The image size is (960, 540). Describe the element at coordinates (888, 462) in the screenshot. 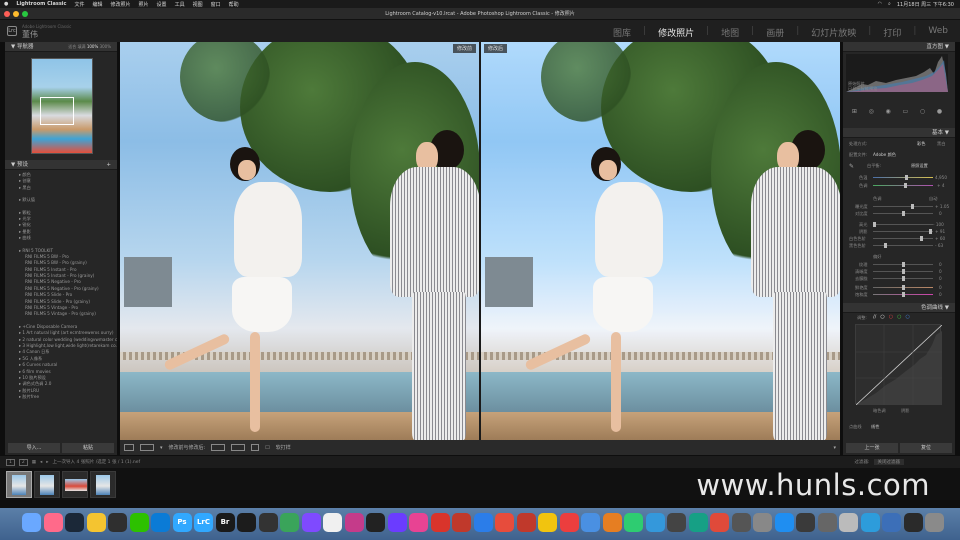

I see `filter-select: 关闭过滤器` at that location.